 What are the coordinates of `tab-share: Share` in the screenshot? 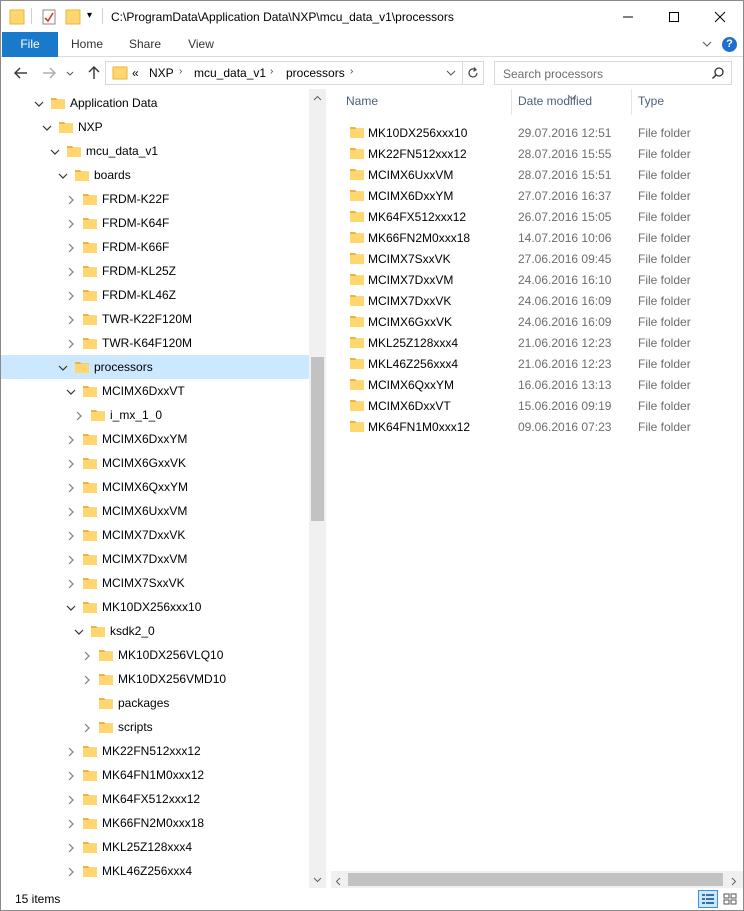 It's located at (145, 44).